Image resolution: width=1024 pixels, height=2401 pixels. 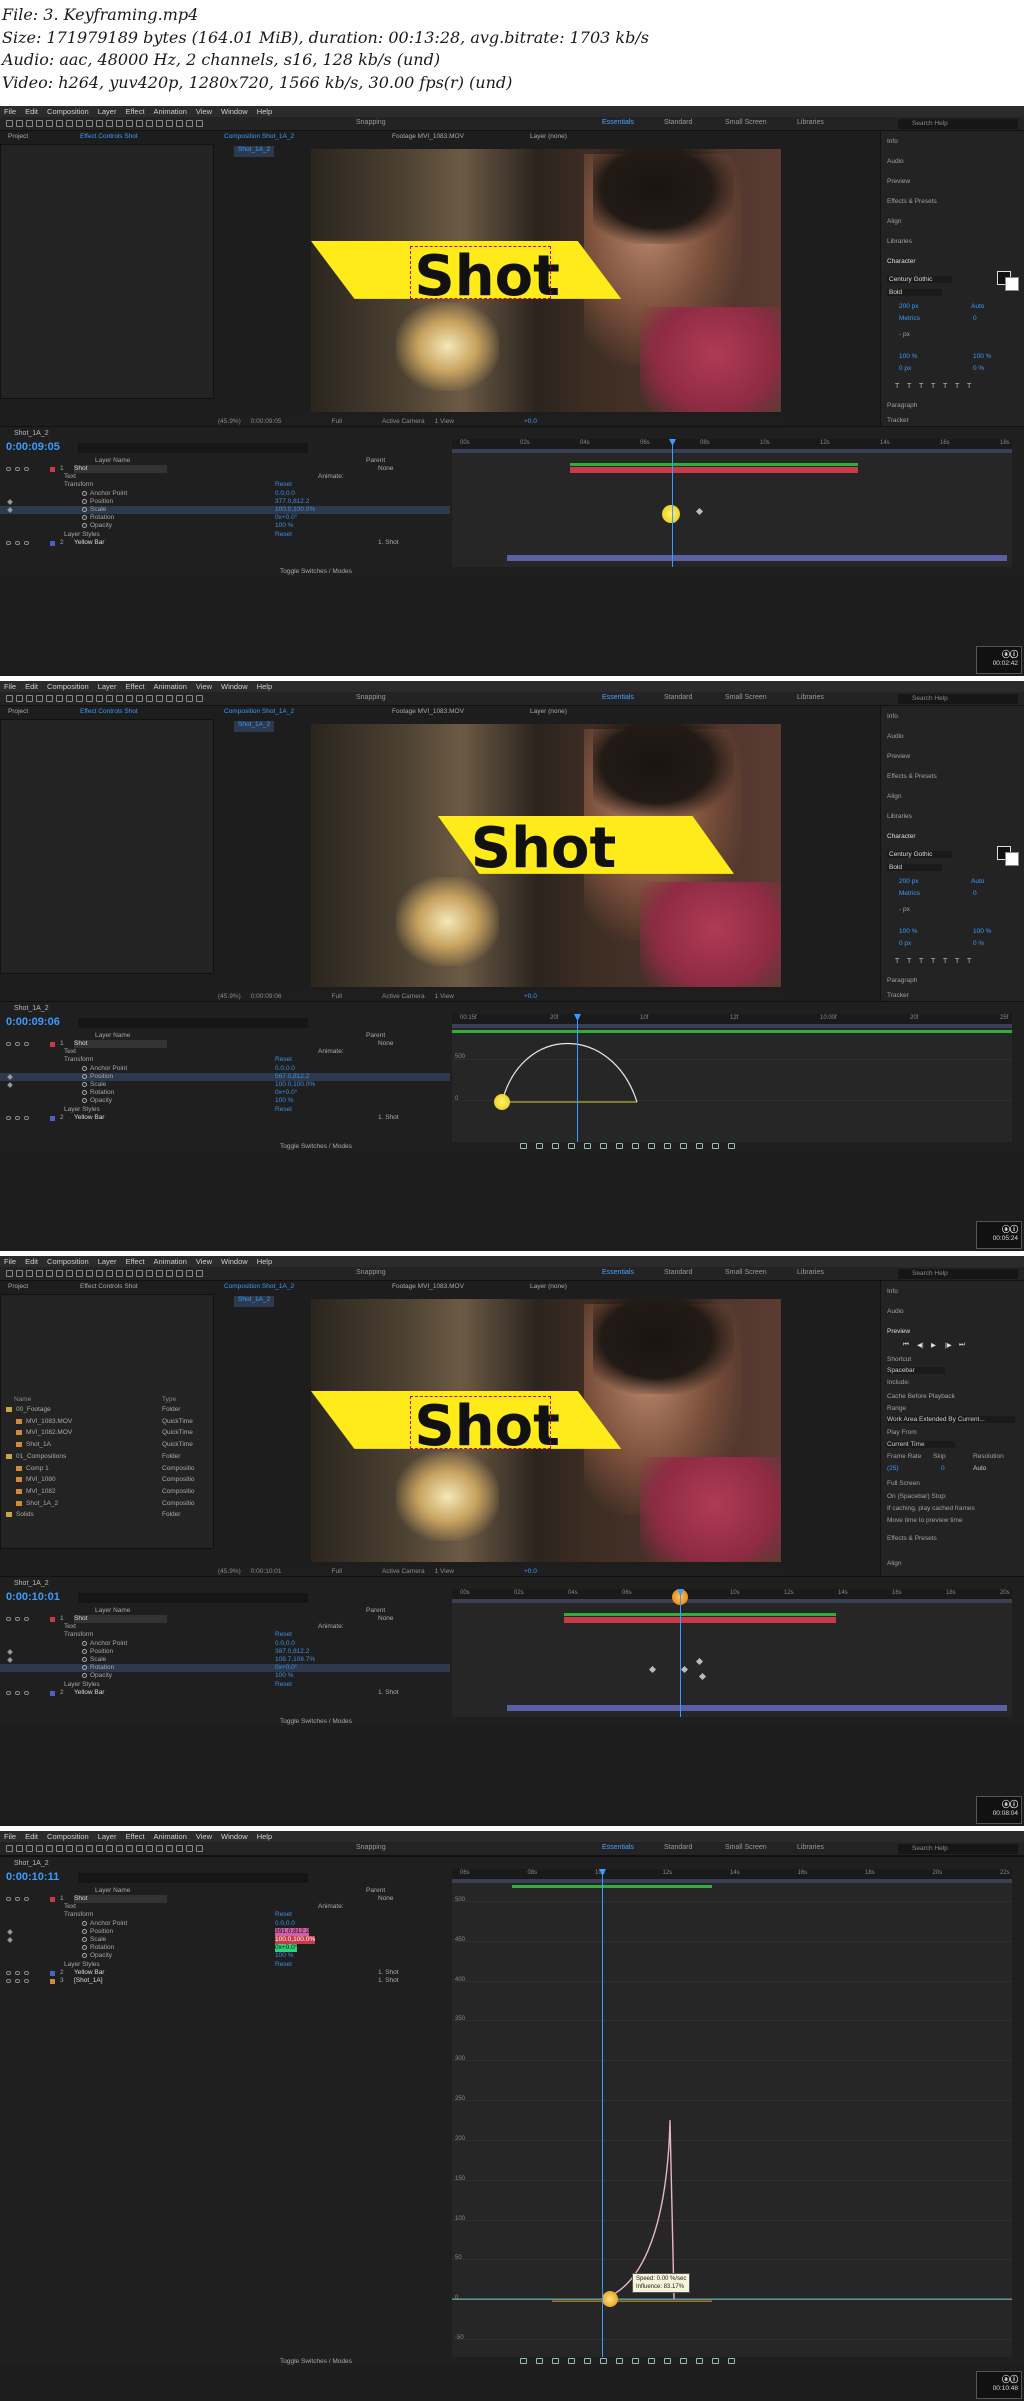 What do you see at coordinates (602, 2113) in the screenshot?
I see `playhead` at bounding box center [602, 2113].